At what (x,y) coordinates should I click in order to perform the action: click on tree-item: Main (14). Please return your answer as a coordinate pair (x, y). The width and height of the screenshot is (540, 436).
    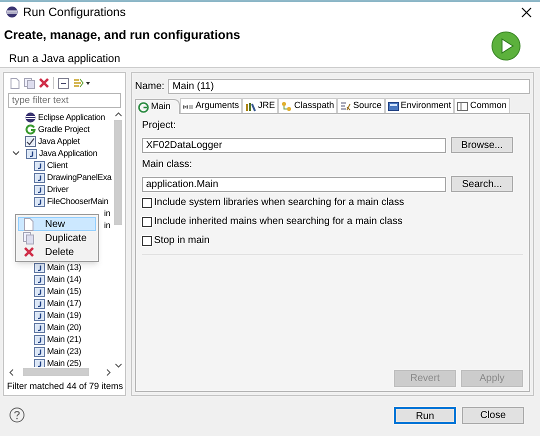
    Looking at the image, I should click on (64, 279).